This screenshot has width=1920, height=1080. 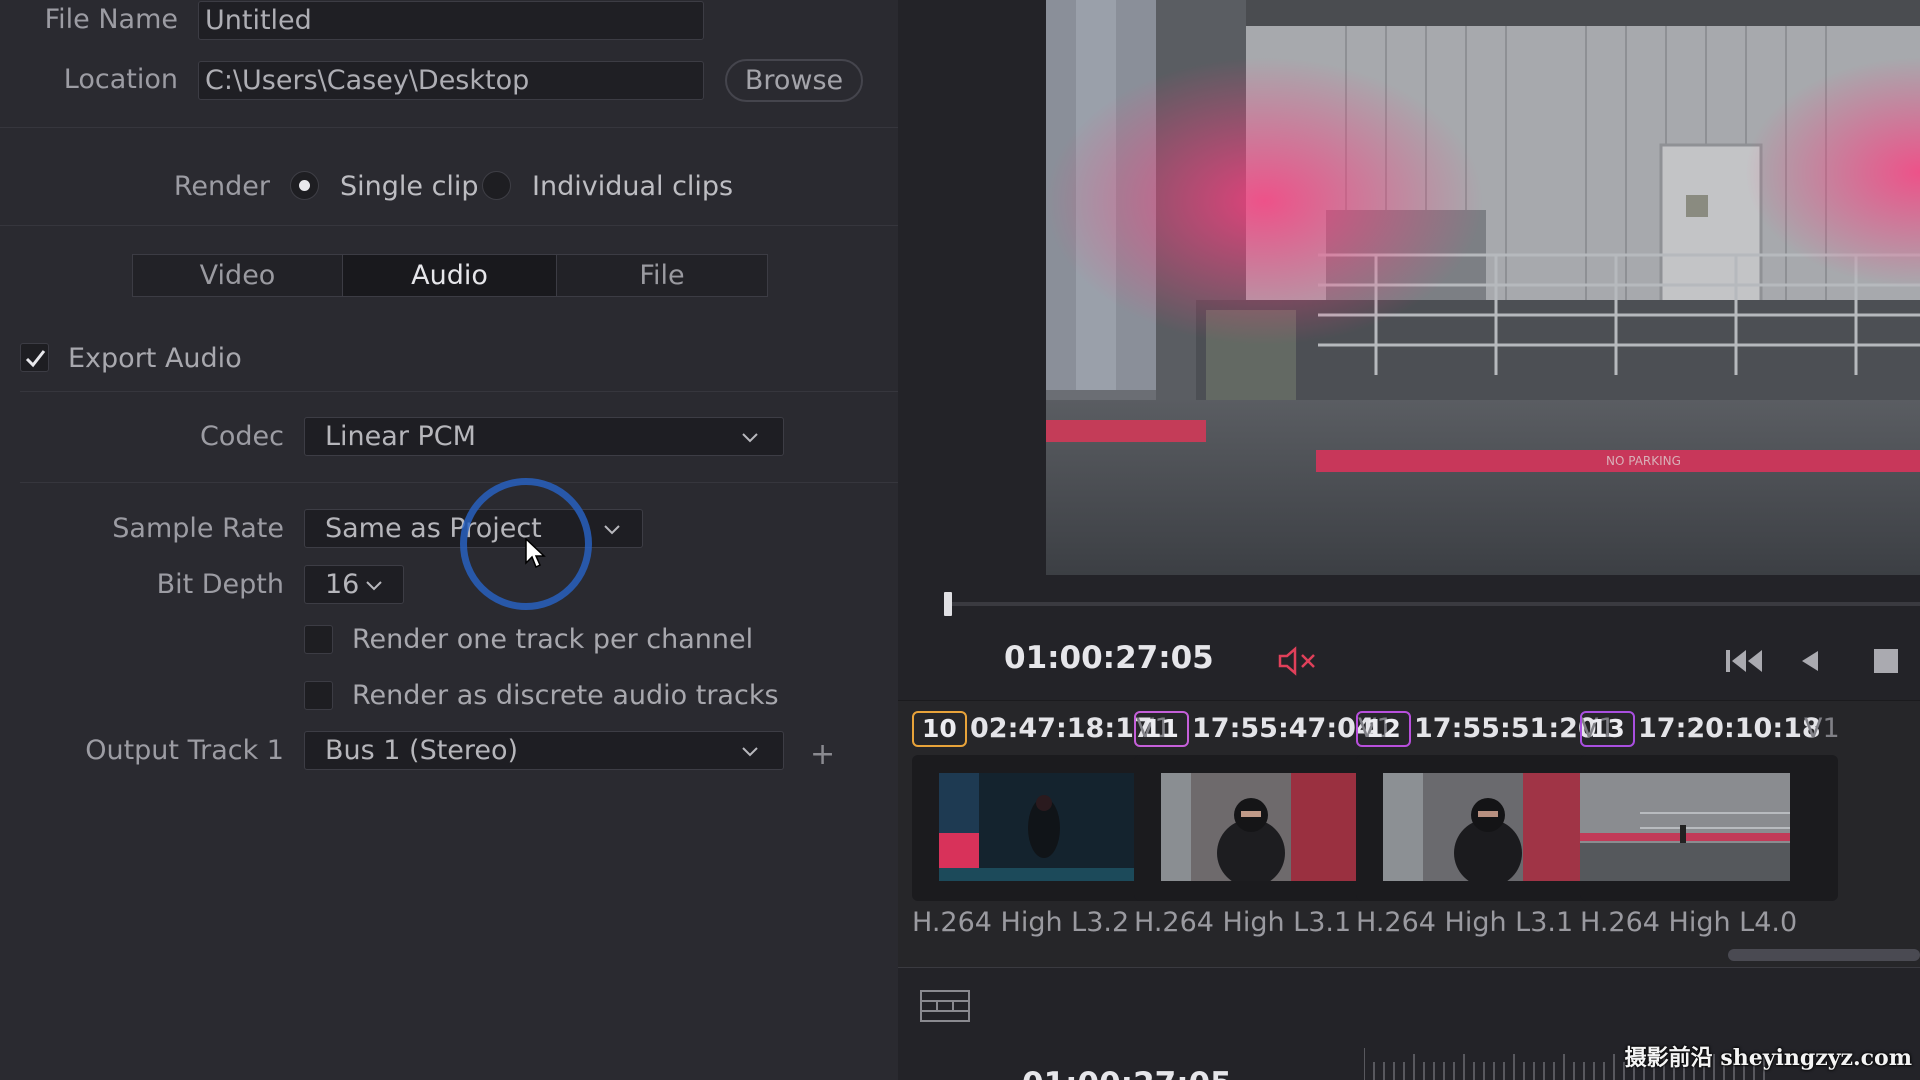 What do you see at coordinates (451, 20) in the screenshot?
I see `file-name-input: Untitled` at bounding box center [451, 20].